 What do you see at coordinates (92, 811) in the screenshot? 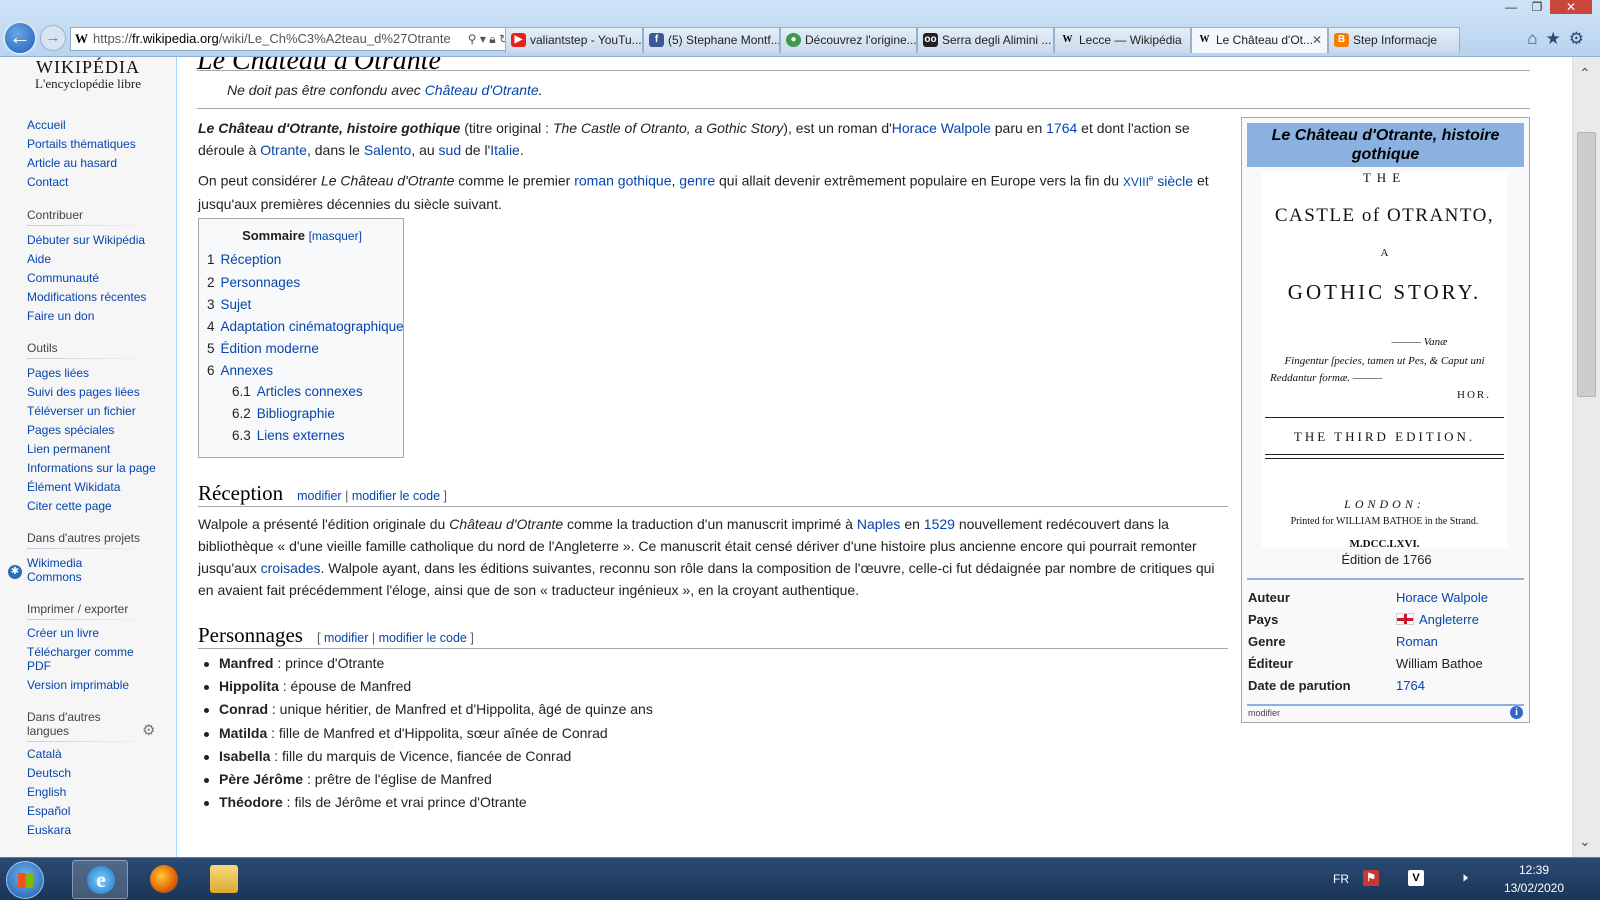
I see `sidebar-item-lang-espanol: Español` at bounding box center [92, 811].